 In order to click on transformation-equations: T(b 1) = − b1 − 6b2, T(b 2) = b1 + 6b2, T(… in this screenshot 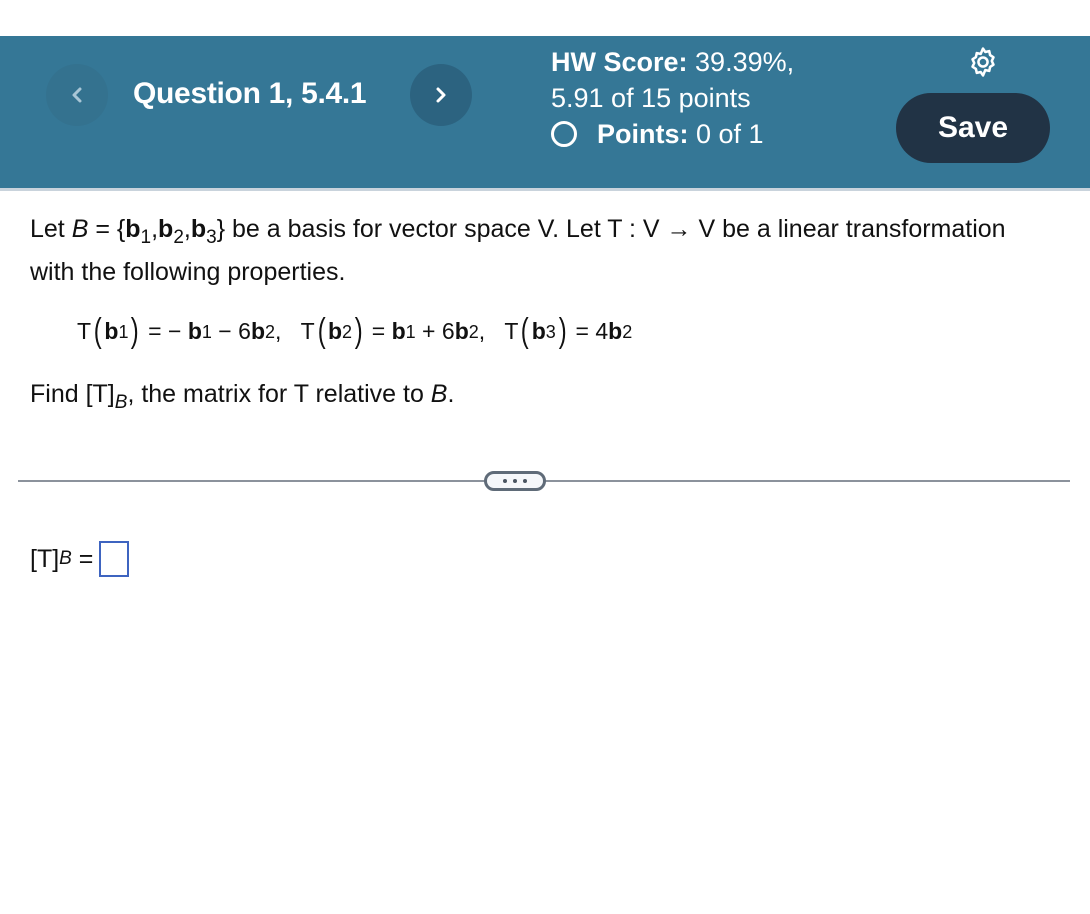, I will do `click(355, 331)`.